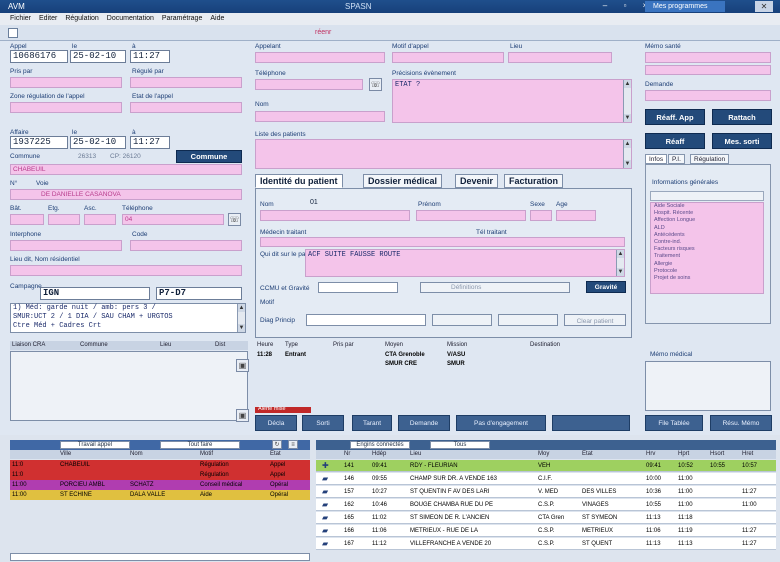 This screenshot has height=562, width=780. I want to click on diag-field, so click(366, 320).